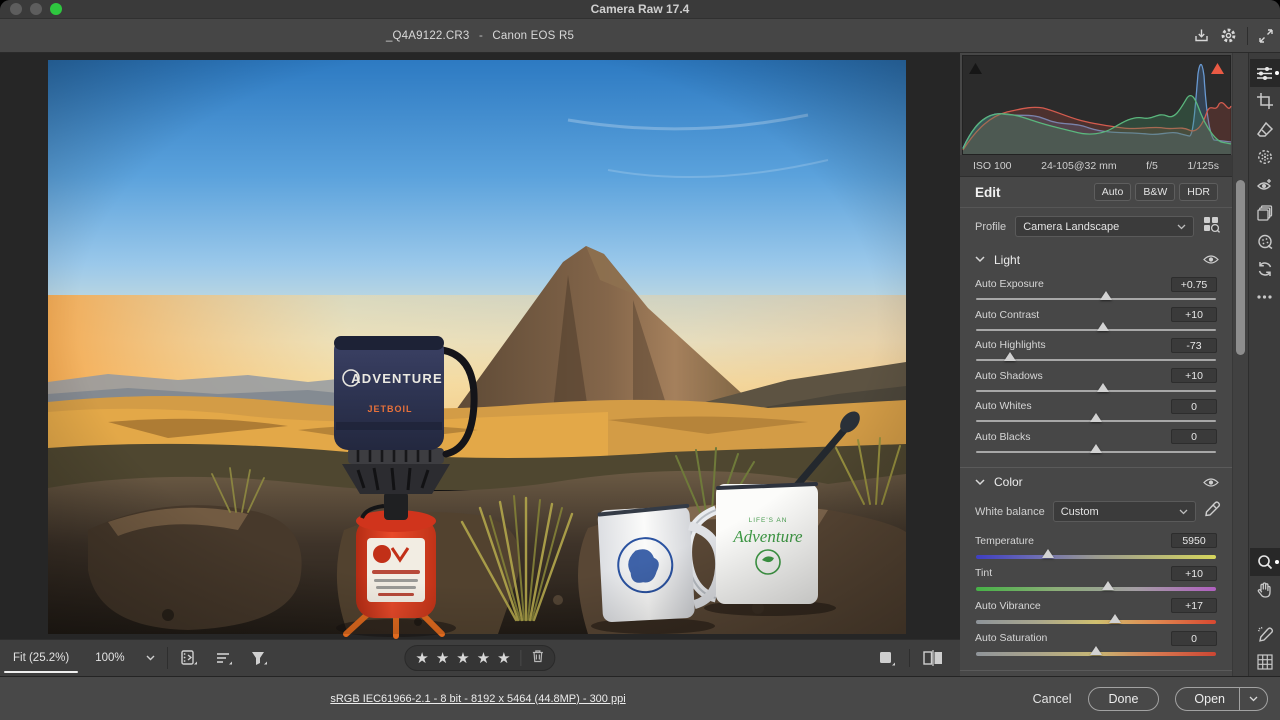 This screenshot has width=1280, height=720. Describe the element at coordinates (1253, 698) in the screenshot. I see `open-options-chevron-icon` at that location.